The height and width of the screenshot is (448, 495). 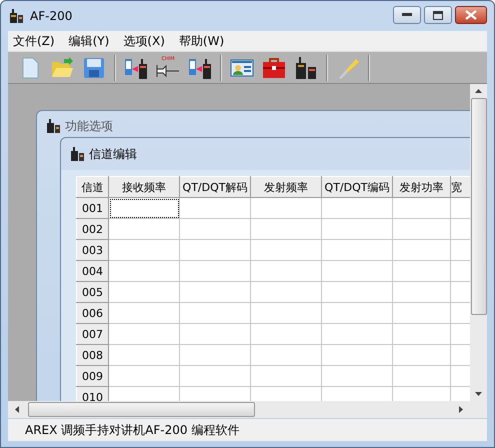 I want to click on toolbox-icon, so click(x=274, y=68).